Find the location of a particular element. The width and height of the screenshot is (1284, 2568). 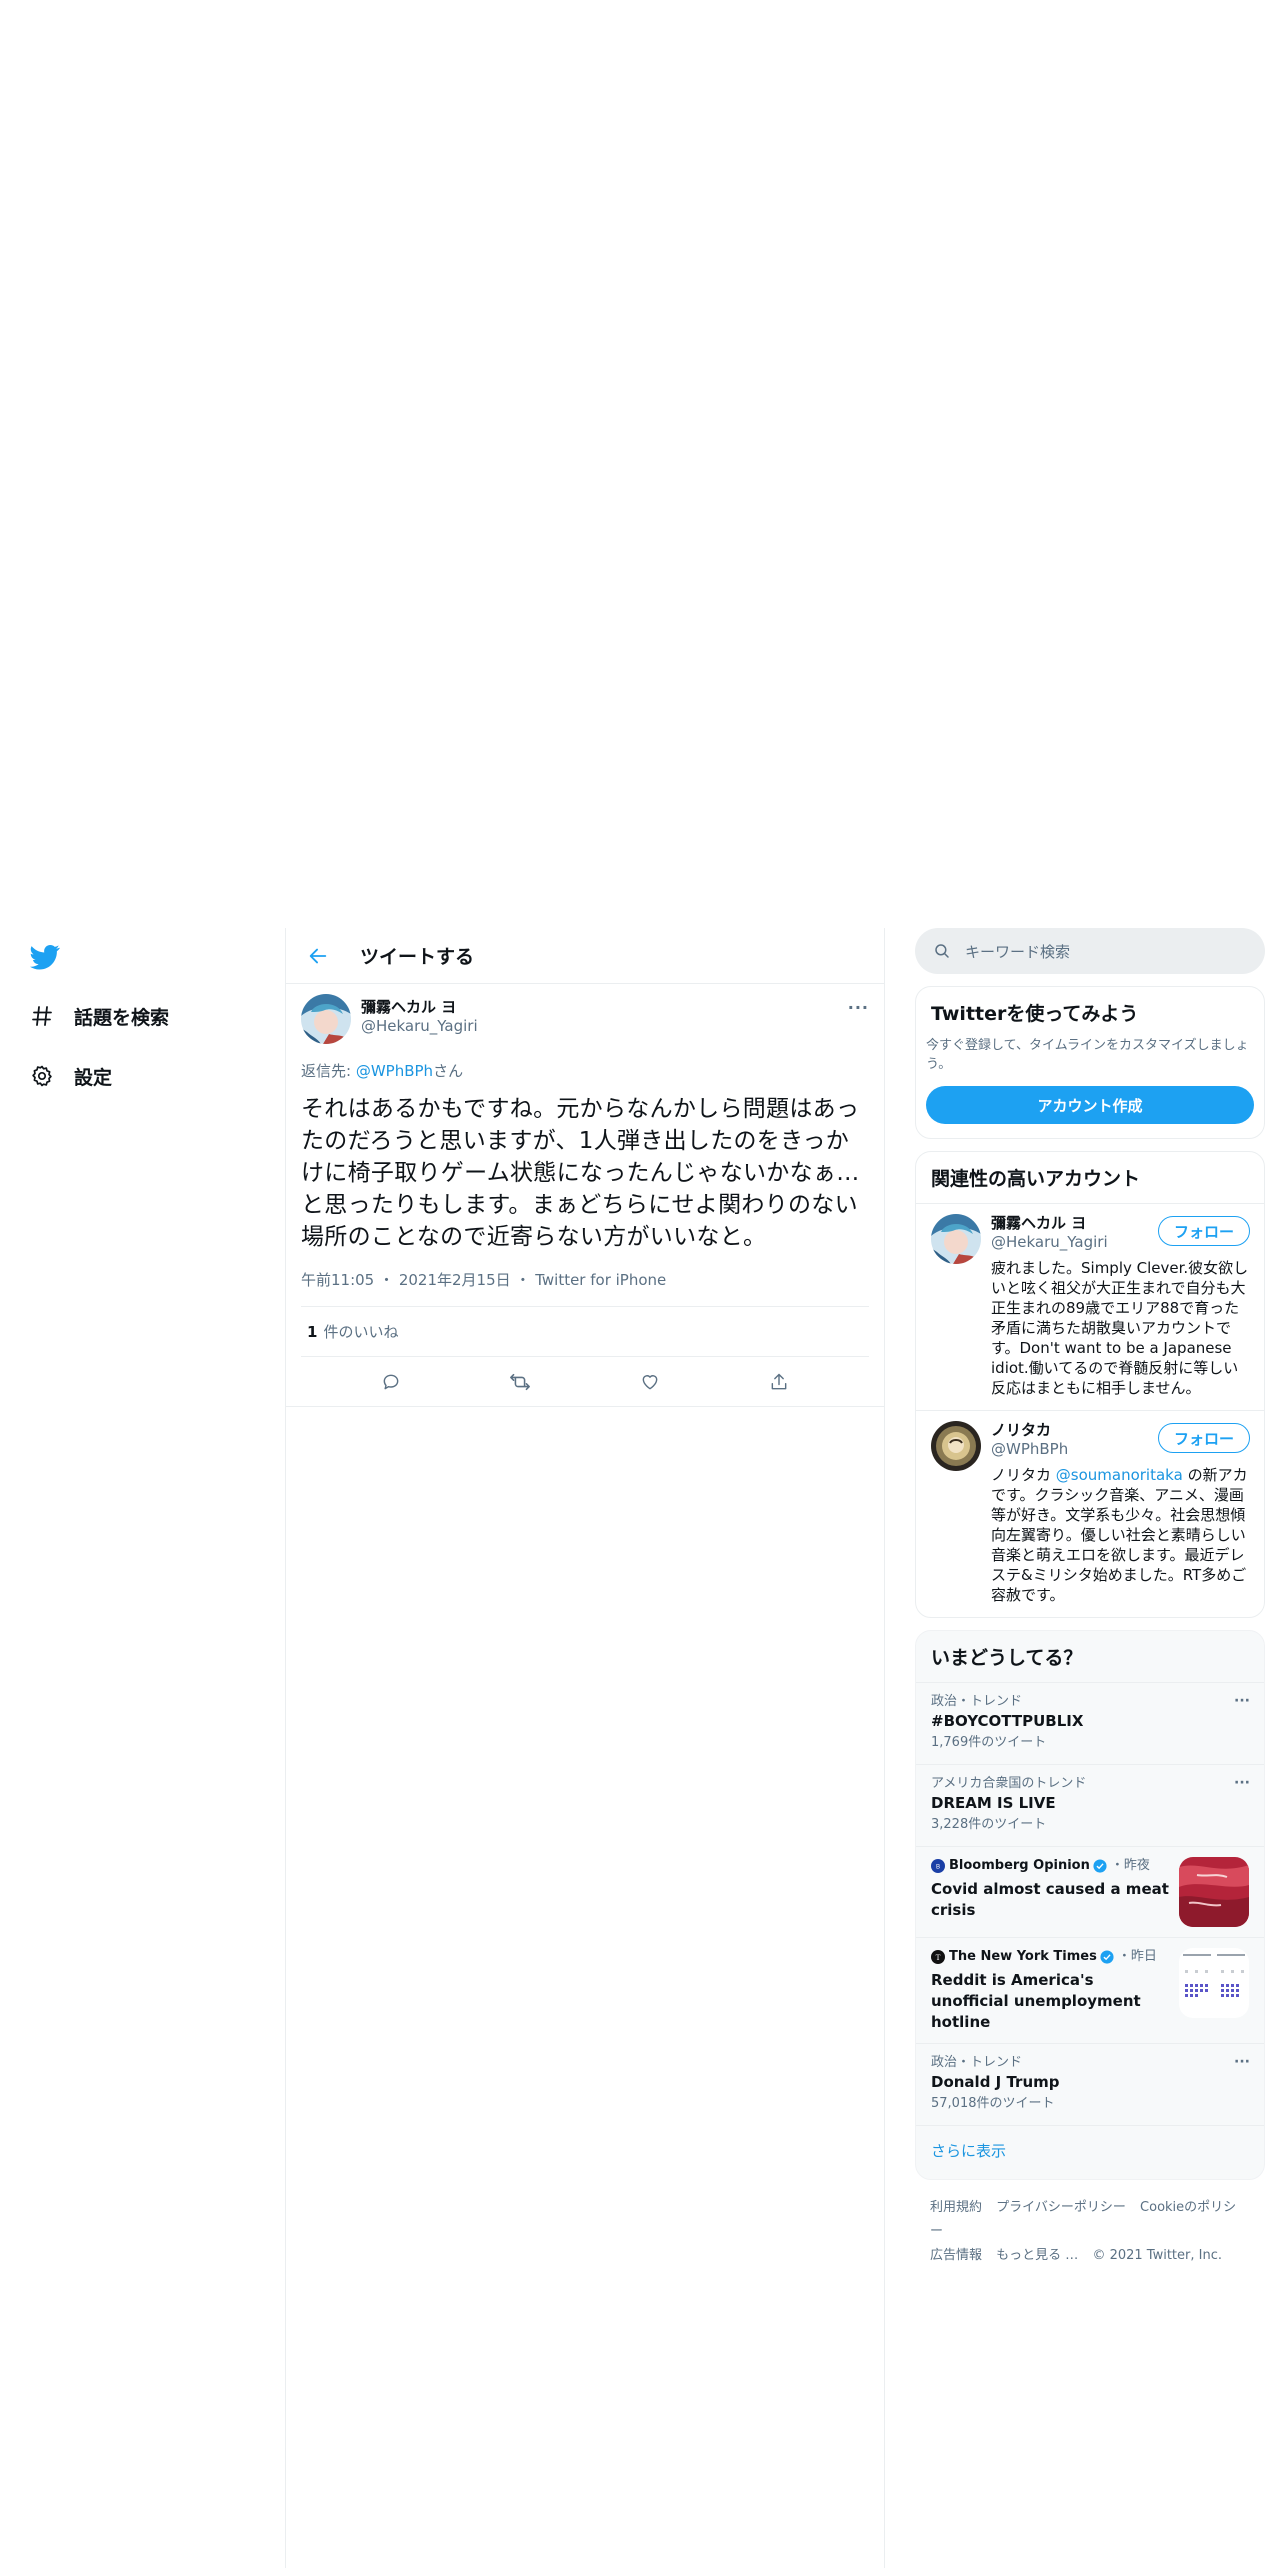

search-box: キーワード検索 is located at coordinates (1090, 951).